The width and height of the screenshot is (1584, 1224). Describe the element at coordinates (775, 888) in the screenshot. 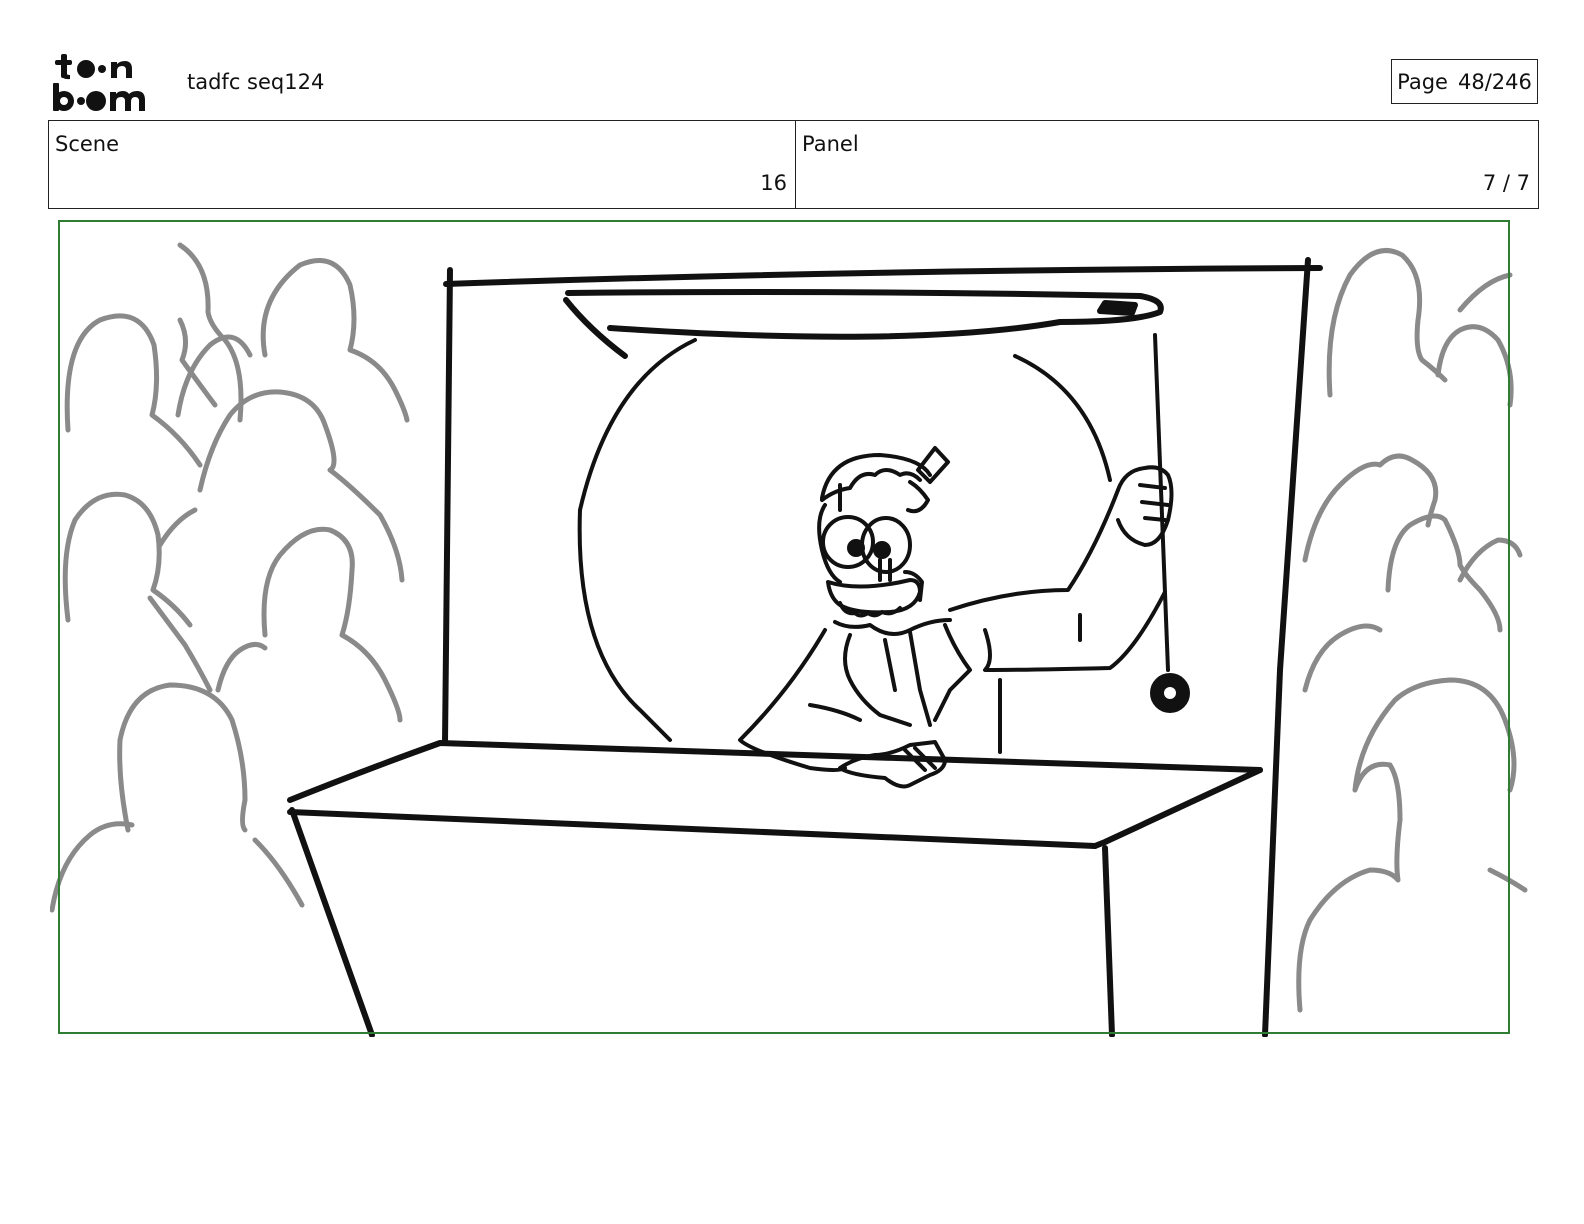

I see `podium-desk` at that location.